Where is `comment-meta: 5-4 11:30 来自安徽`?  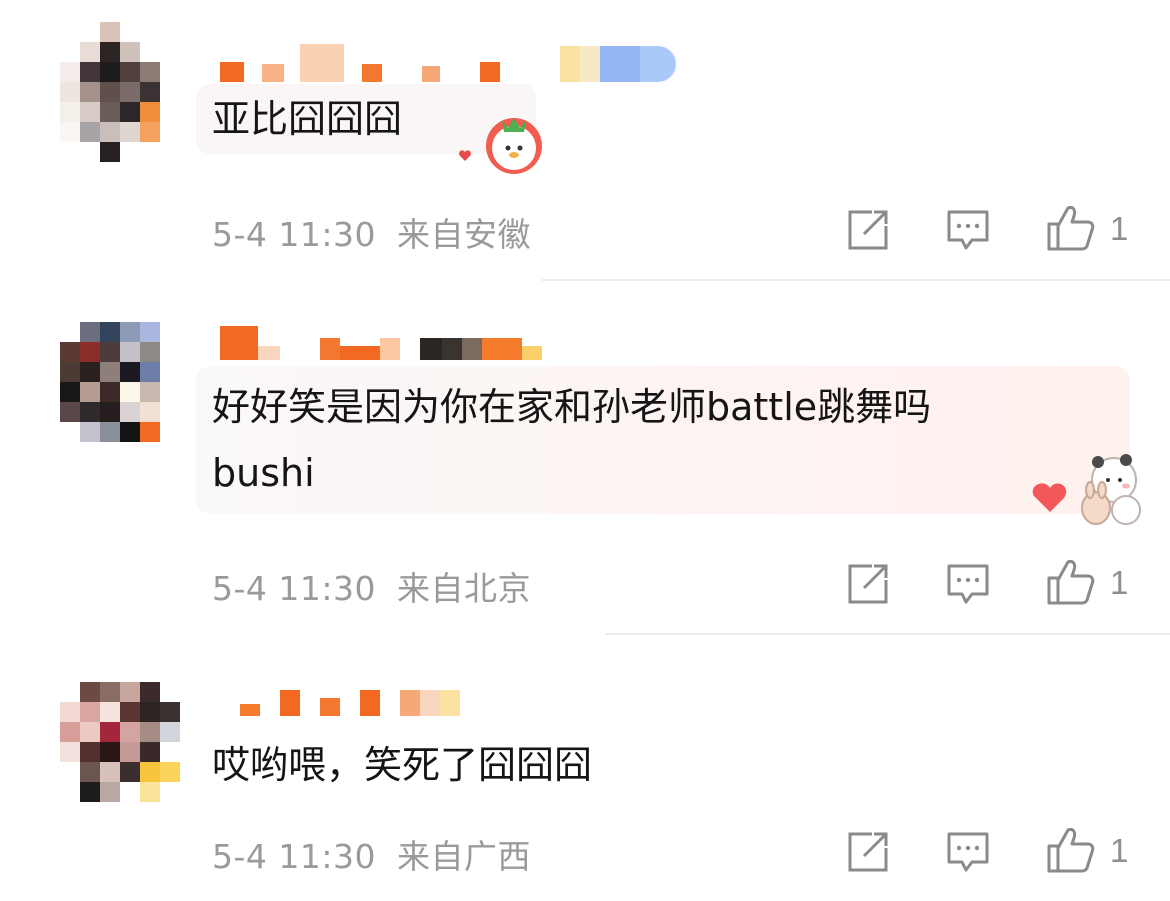
comment-meta: 5-4 11:30 来自安徽 is located at coordinates (371, 232).